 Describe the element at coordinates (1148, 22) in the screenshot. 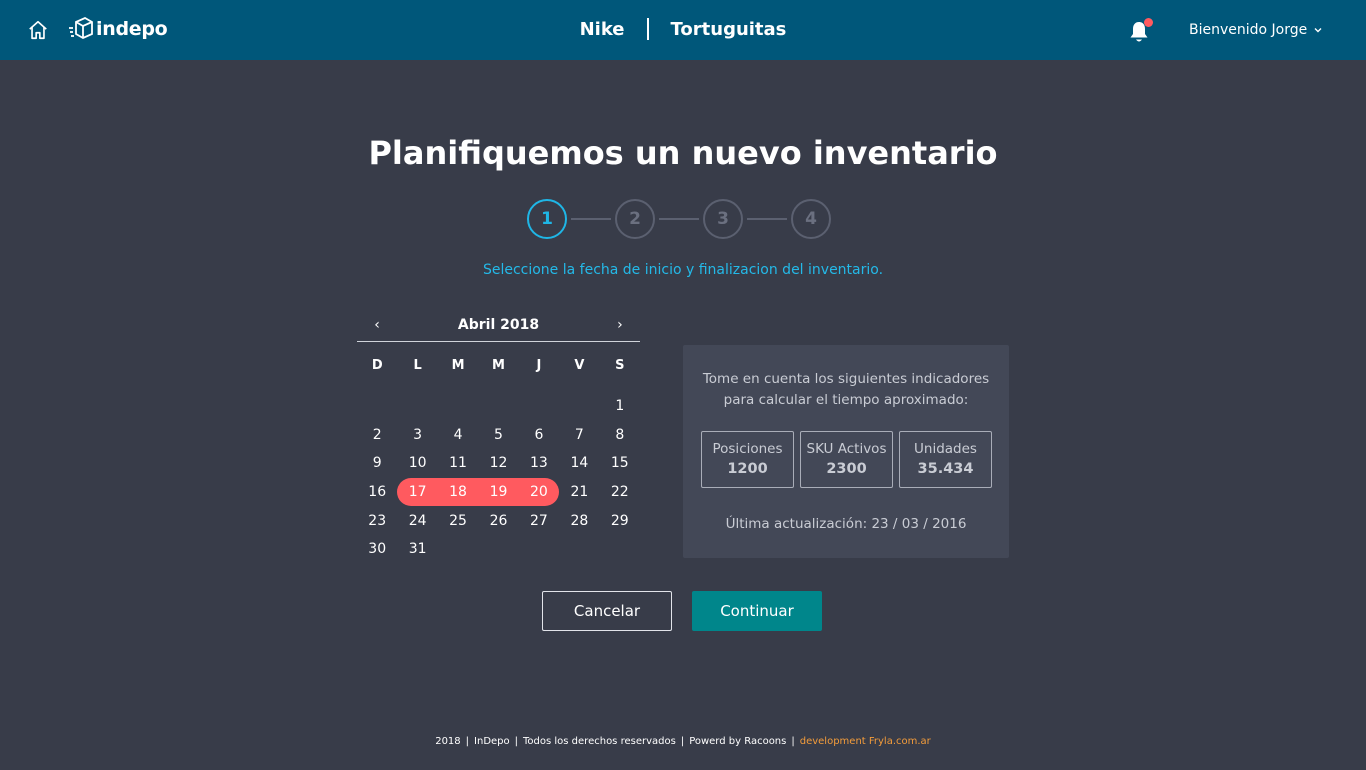

I see `notification-badge` at that location.